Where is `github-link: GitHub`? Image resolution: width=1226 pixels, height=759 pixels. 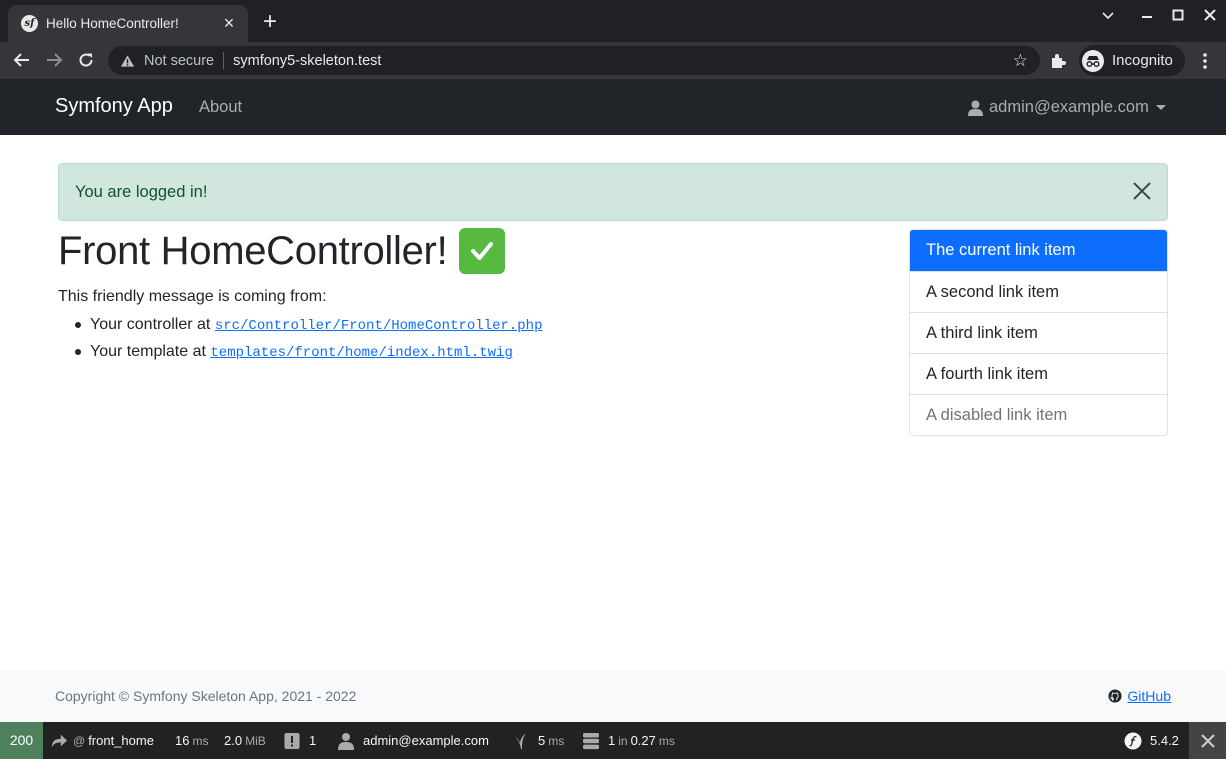 github-link: GitHub is located at coordinates (1139, 696).